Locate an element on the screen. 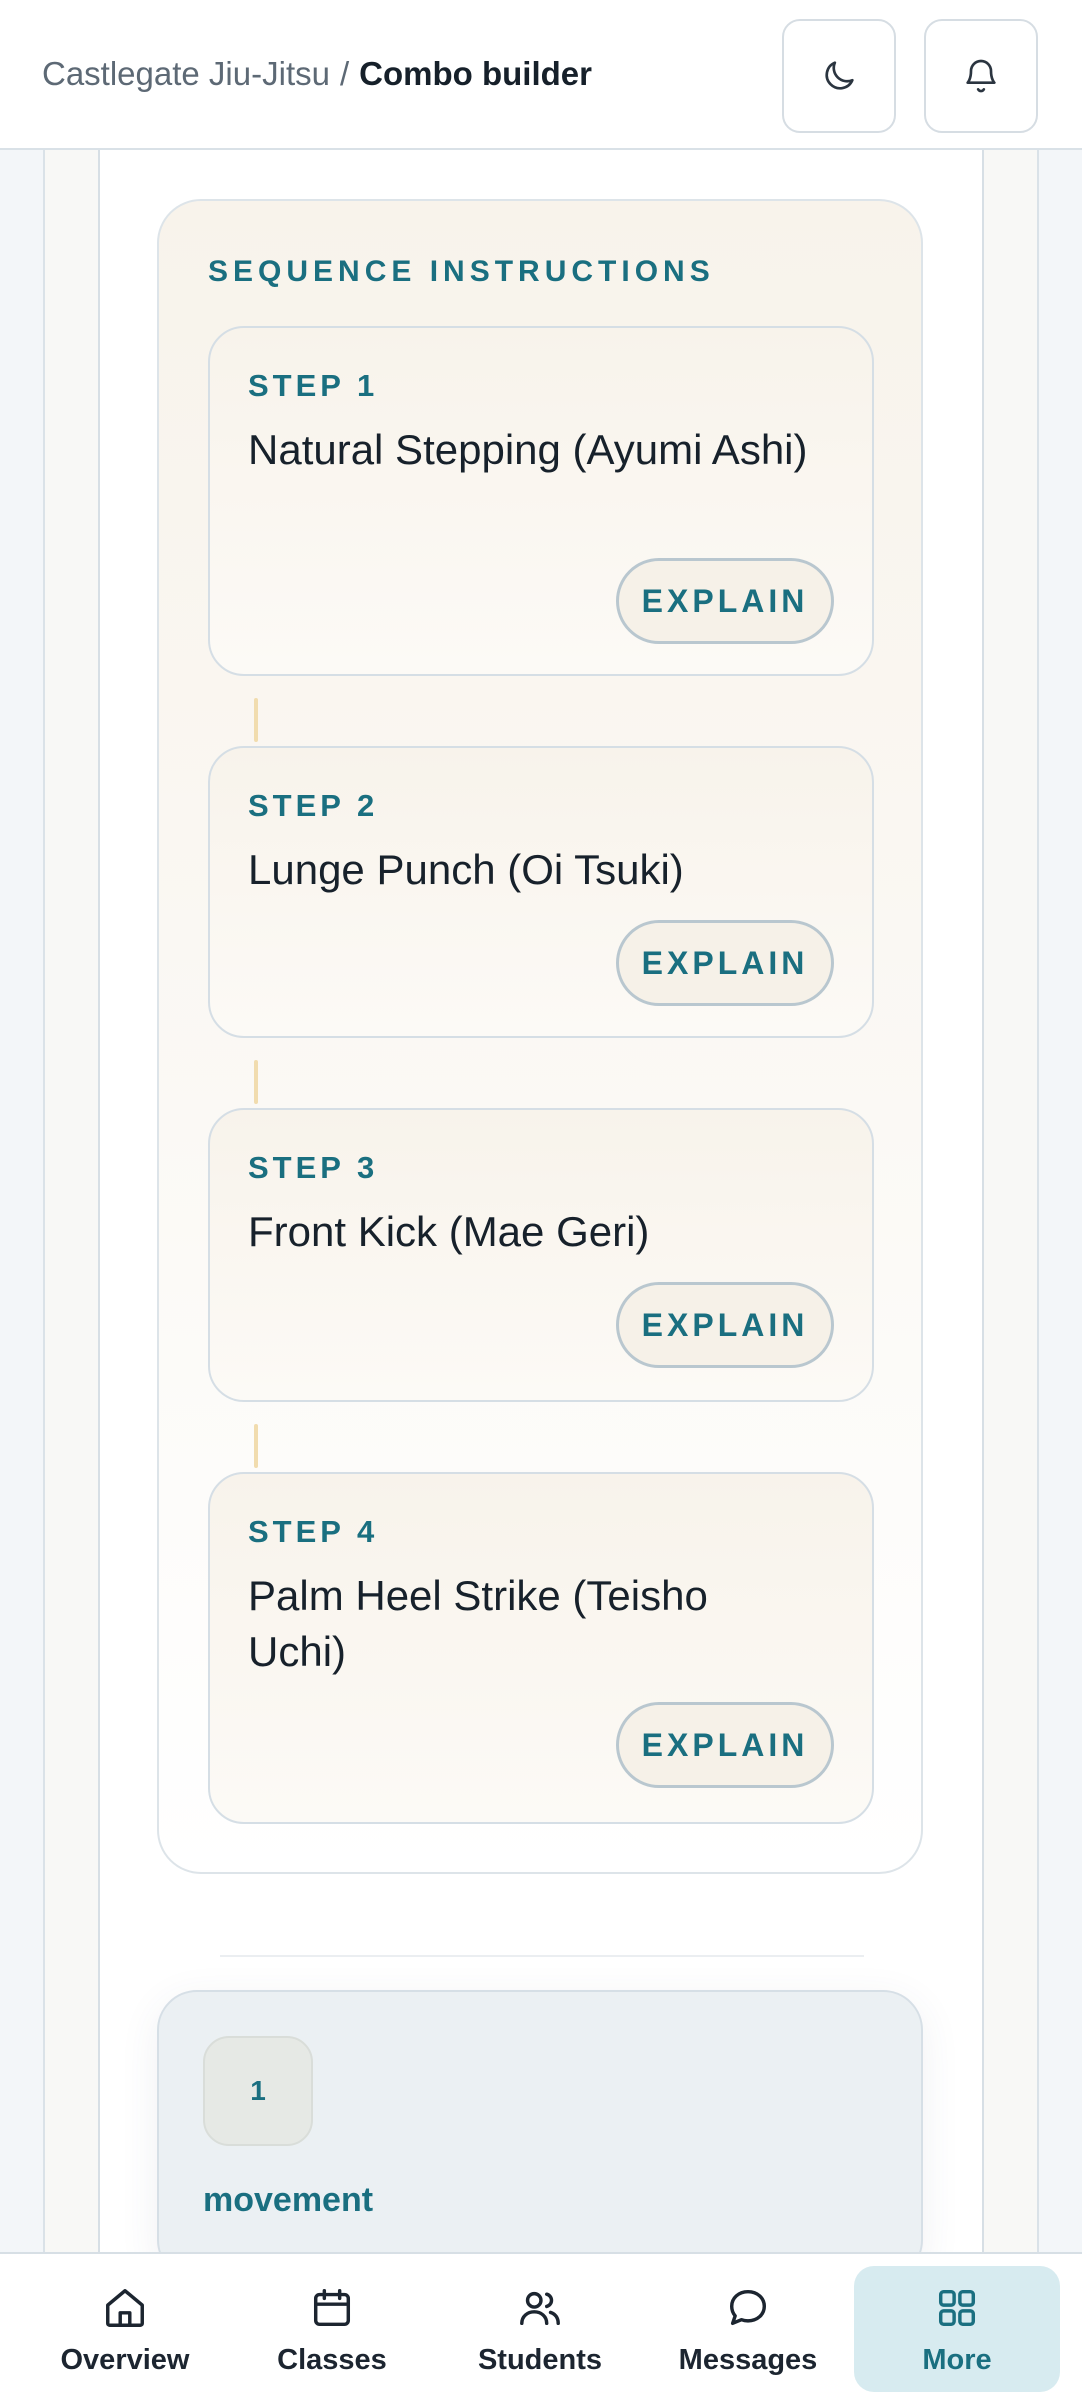  movement-count-badge: 1 is located at coordinates (258, 2091).